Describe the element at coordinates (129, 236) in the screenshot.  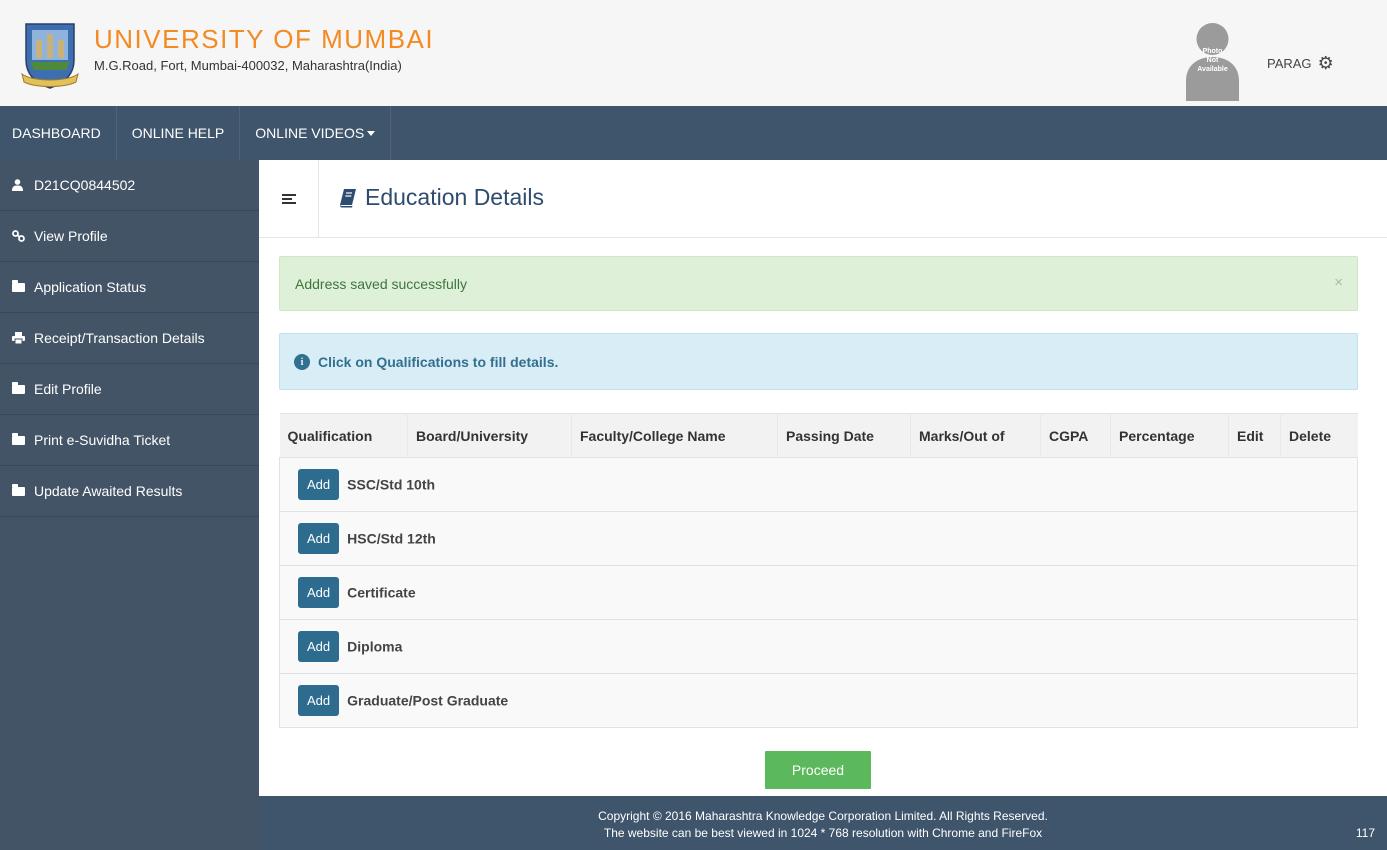
I see `sidebar-item-view-profile: View Profile` at that location.